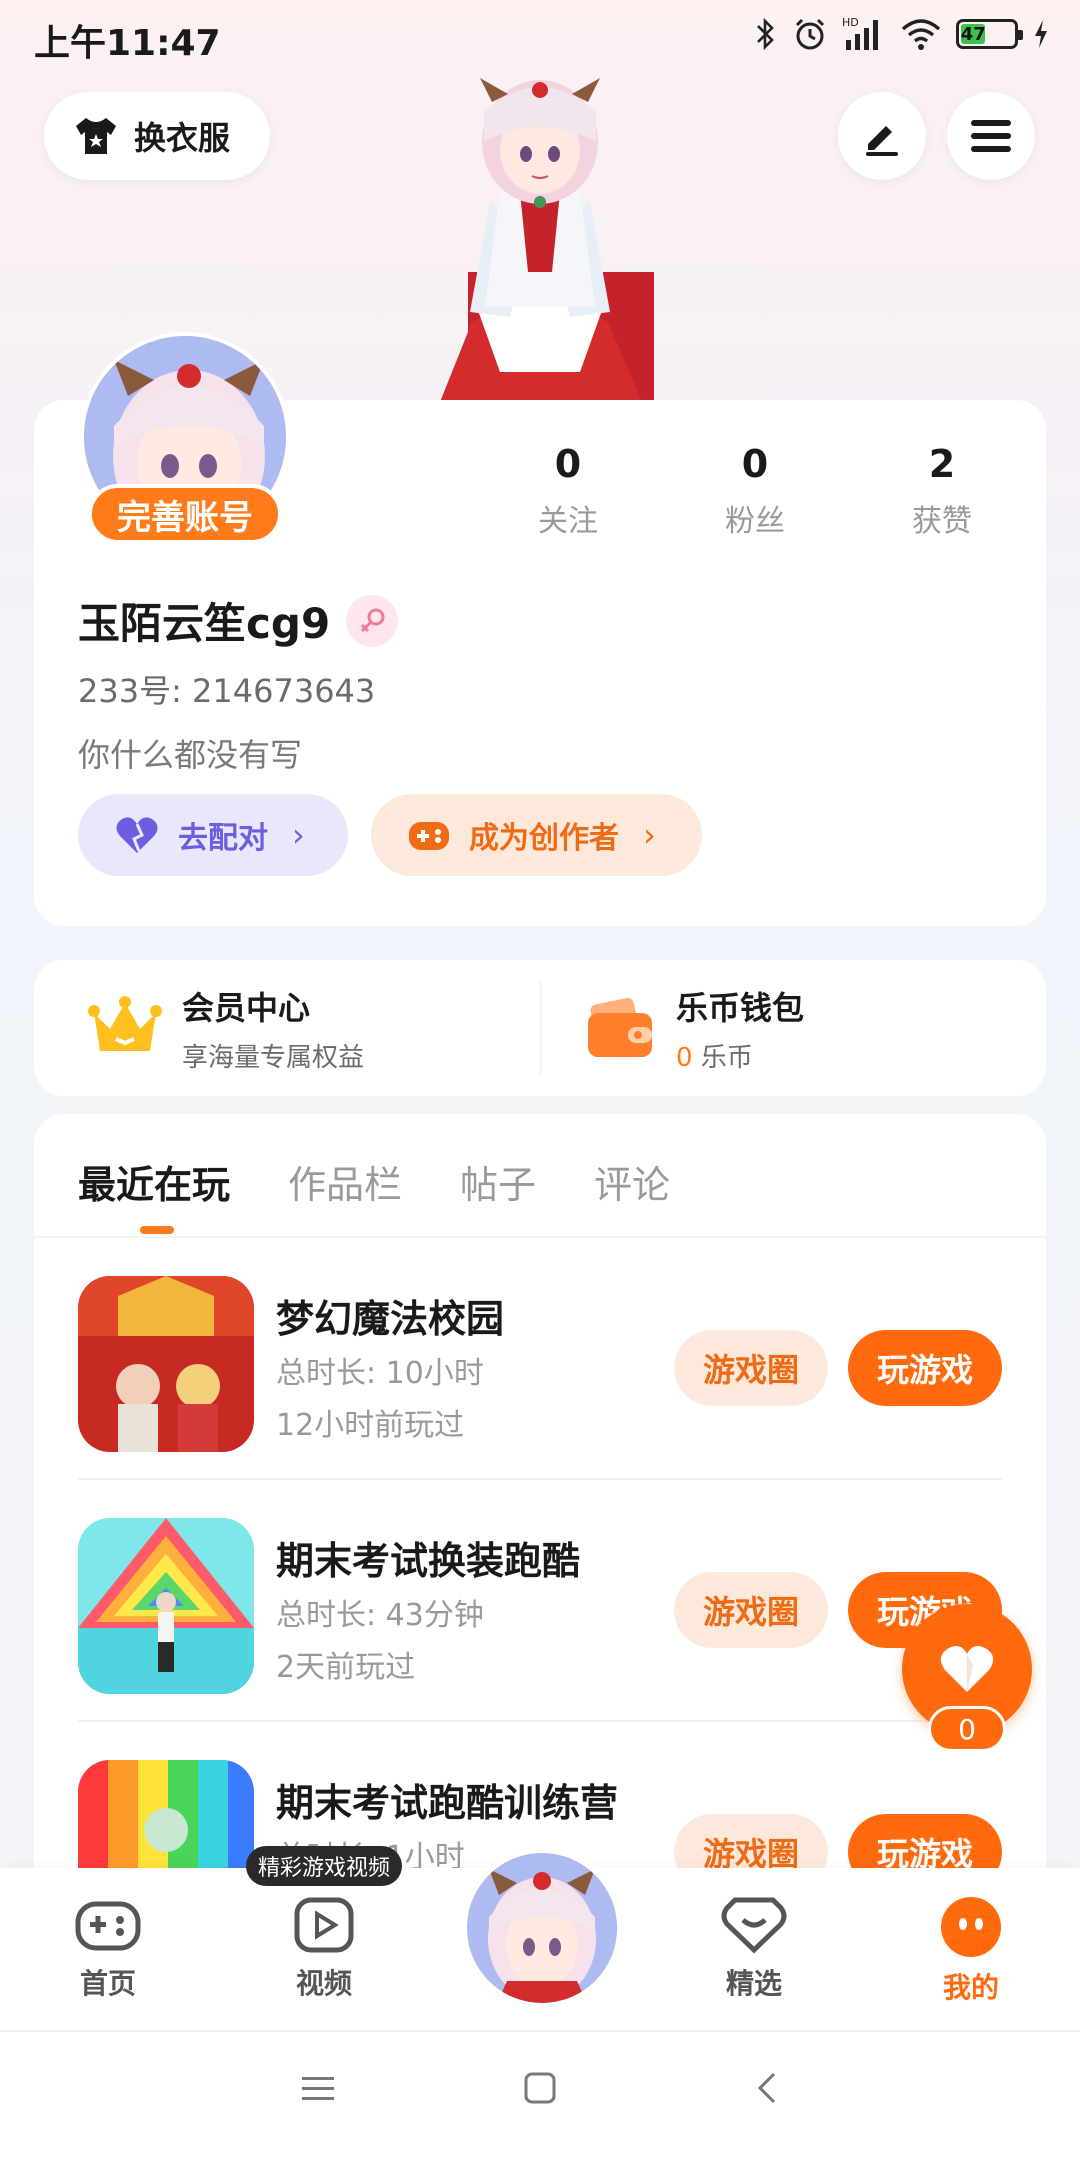 This screenshot has width=1080, height=2160. I want to click on pair-button: 去配对 ›, so click(213, 835).